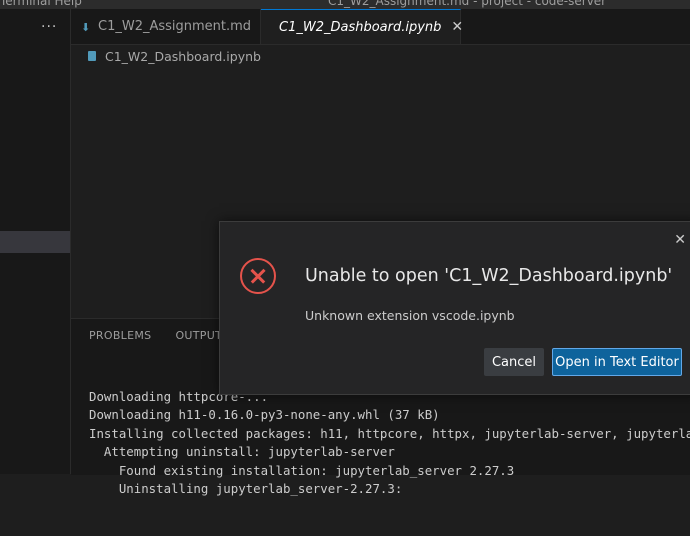 The height and width of the screenshot is (536, 690). What do you see at coordinates (155, 335) in the screenshot?
I see `panel-tabs: PROBLEMS OUTPUT` at bounding box center [155, 335].